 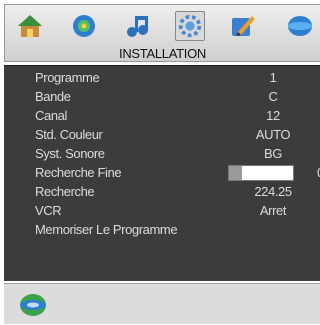 What do you see at coordinates (162, 303) in the screenshot?
I see `footer-bar` at bounding box center [162, 303].